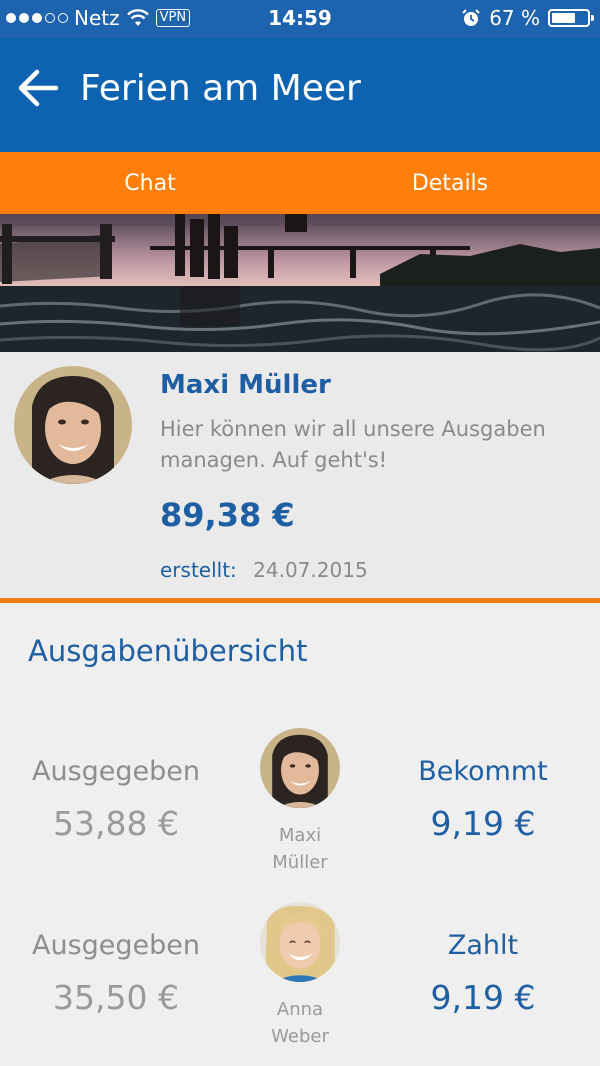 The width and height of the screenshot is (600, 1066). What do you see at coordinates (300, 1009) in the screenshot?
I see `first-name: Anna` at bounding box center [300, 1009].